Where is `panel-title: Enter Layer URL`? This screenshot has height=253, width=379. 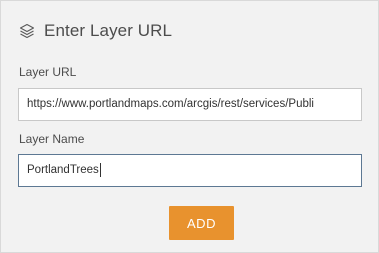
panel-title: Enter Layer URL is located at coordinates (108, 30).